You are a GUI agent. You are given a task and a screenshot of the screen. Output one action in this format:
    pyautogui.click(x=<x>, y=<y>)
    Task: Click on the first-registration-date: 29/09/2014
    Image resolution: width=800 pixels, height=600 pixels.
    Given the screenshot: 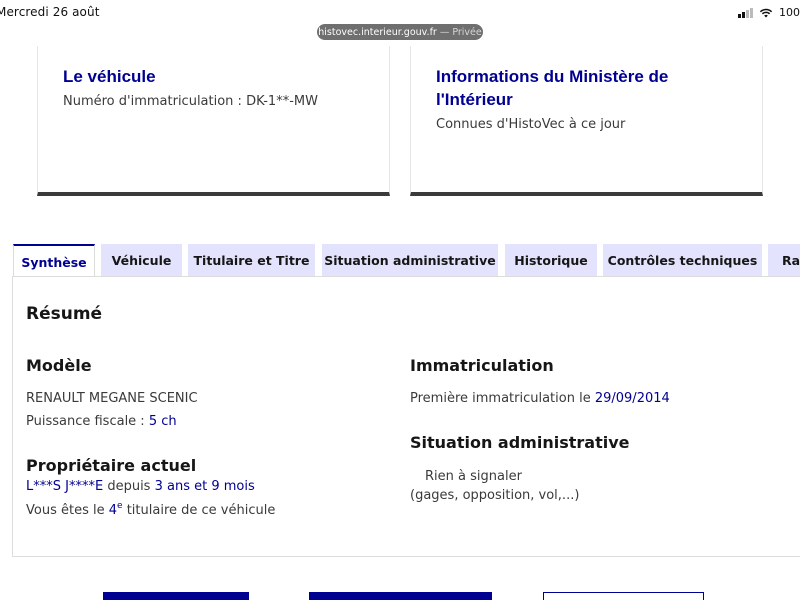 What is the action you would take?
    pyautogui.click(x=632, y=398)
    